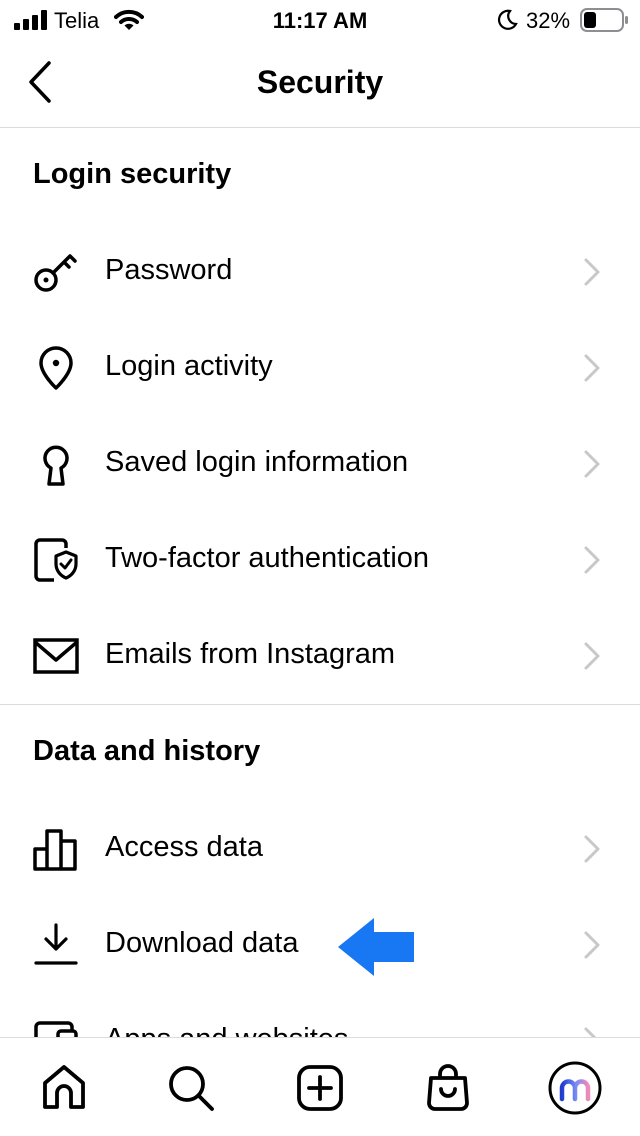 This screenshot has height=1136, width=640. Describe the element at coordinates (189, 366) in the screenshot. I see `menu-item-label: Login activity` at that location.